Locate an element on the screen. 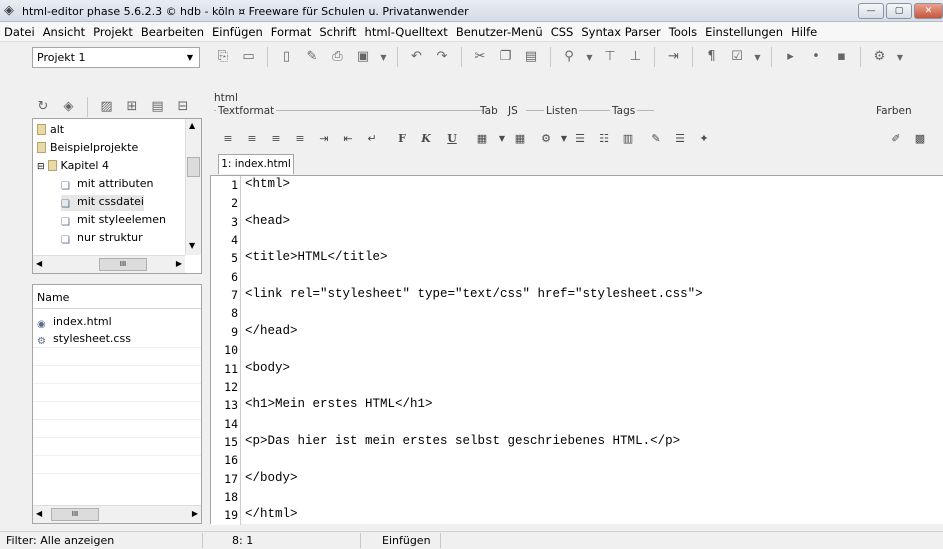 The width and height of the screenshot is (943, 549). menu-item-7: html-Quelltext is located at coordinates (406, 32).